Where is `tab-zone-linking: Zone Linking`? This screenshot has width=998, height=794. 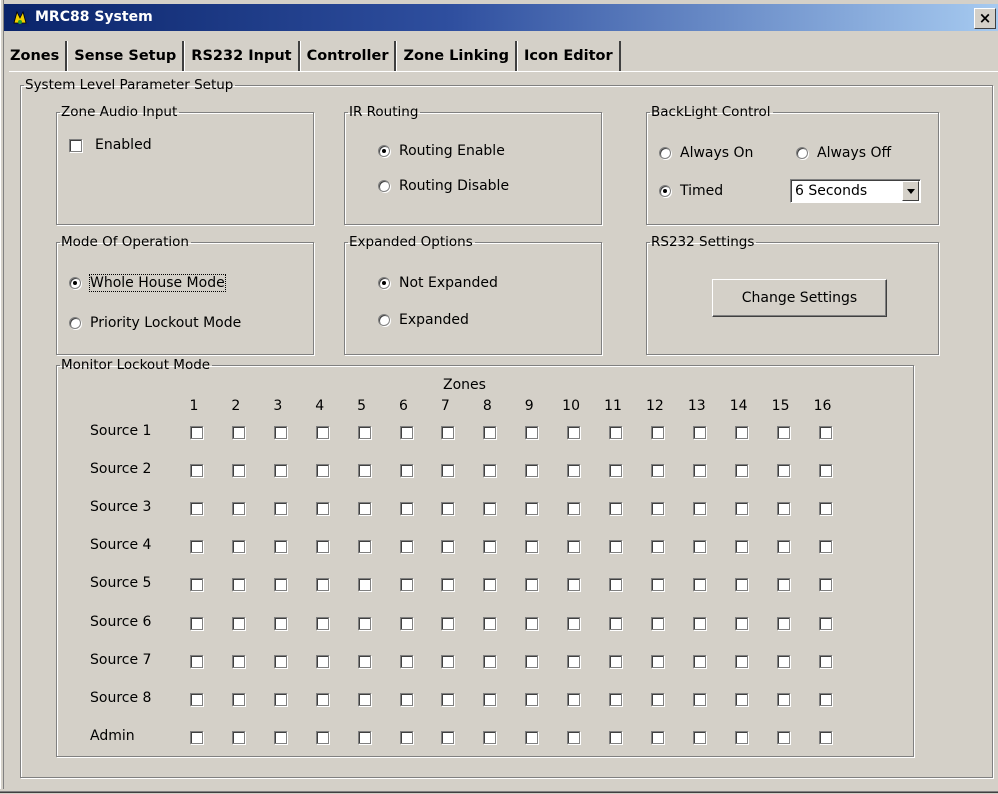
tab-zone-linking: Zone Linking is located at coordinates (457, 56).